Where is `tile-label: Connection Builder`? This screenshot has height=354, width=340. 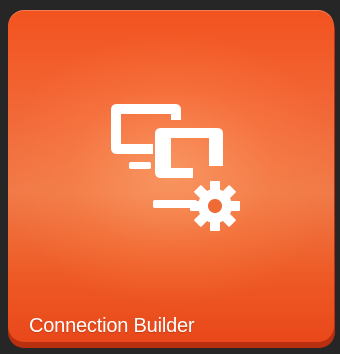 tile-label: Connection Builder is located at coordinates (112, 326).